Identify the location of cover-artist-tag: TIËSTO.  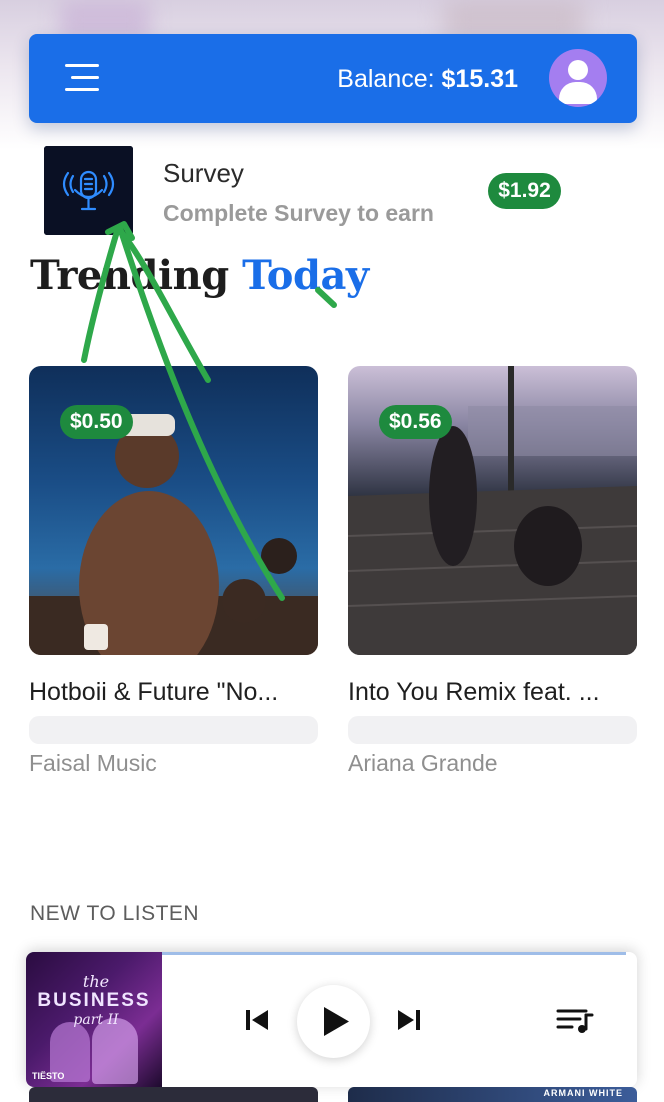
(48, 1076).